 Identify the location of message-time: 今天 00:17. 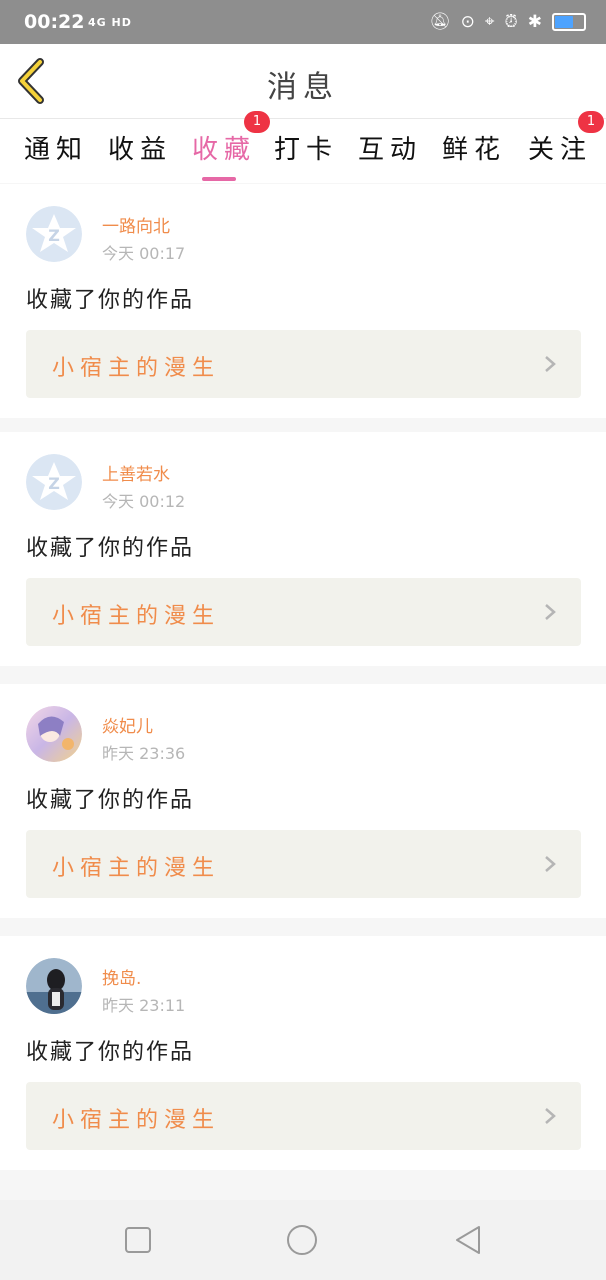
(144, 253).